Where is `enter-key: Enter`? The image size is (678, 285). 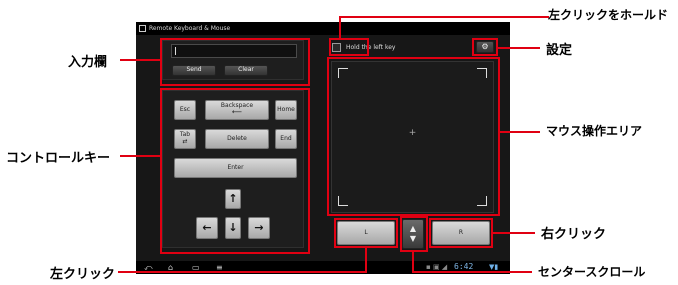
enter-key: Enter is located at coordinates (235, 168).